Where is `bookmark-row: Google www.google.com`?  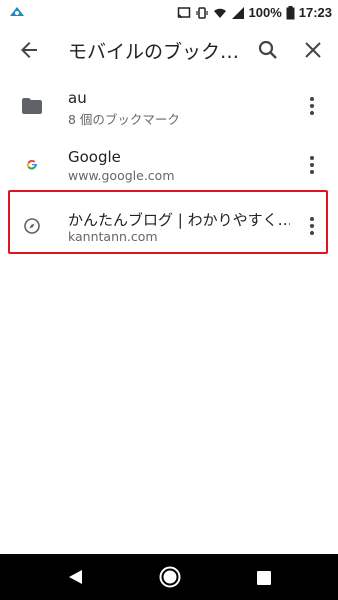 bookmark-row: Google www.google.com is located at coordinates (169, 165).